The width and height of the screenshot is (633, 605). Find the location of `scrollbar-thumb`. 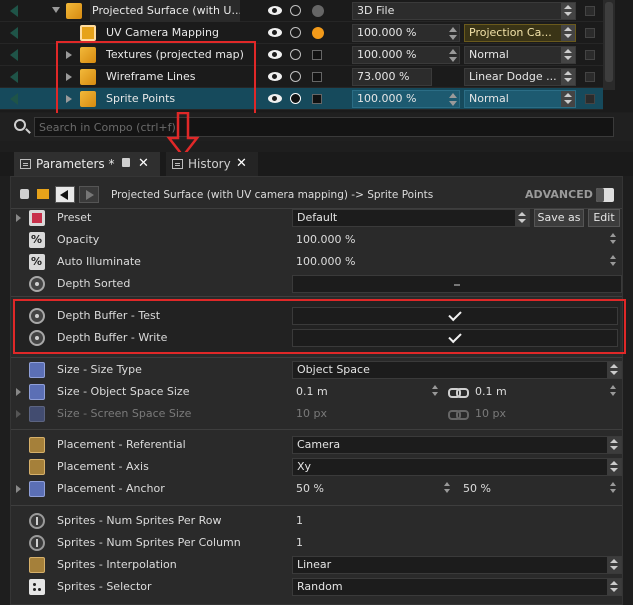

scrollbar-thumb is located at coordinates (609, 42).